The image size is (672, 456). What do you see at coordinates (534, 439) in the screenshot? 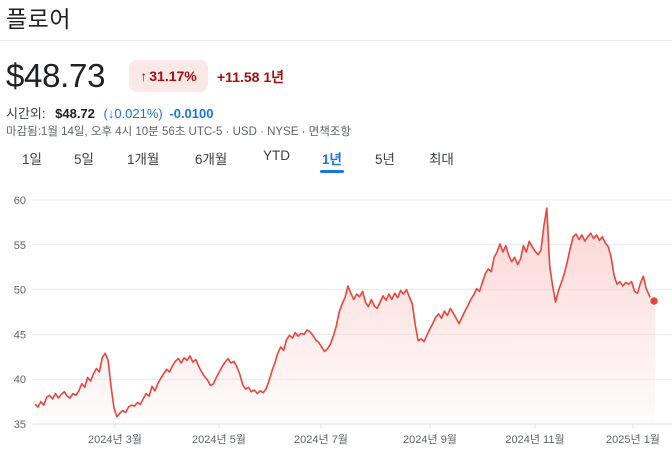
I see `x-tick-label: 2024년 11월` at bounding box center [534, 439].